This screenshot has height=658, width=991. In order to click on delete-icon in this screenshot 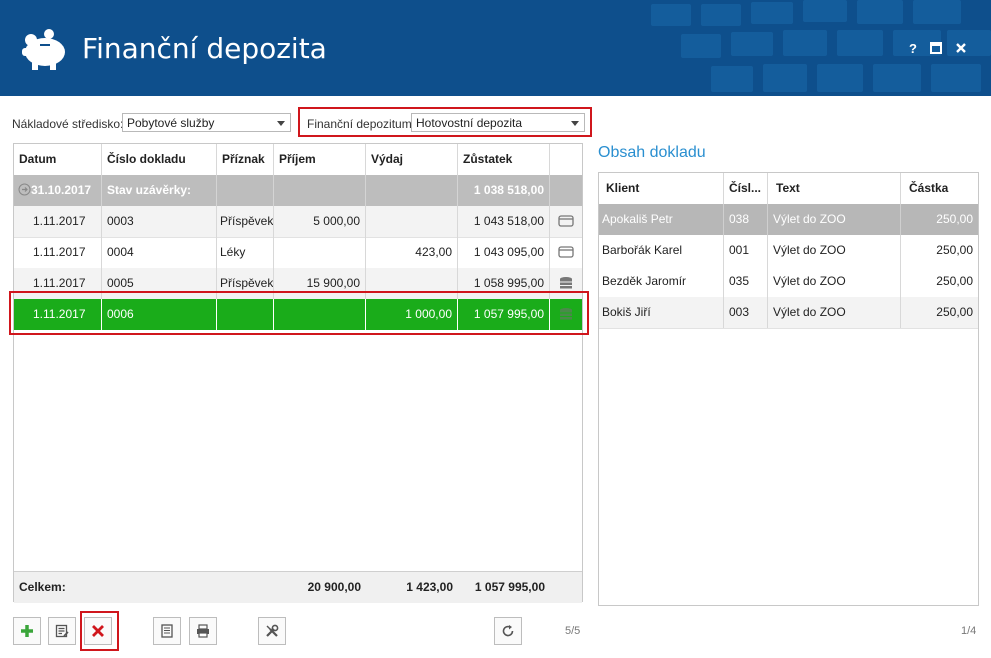, I will do `click(98, 631)`.